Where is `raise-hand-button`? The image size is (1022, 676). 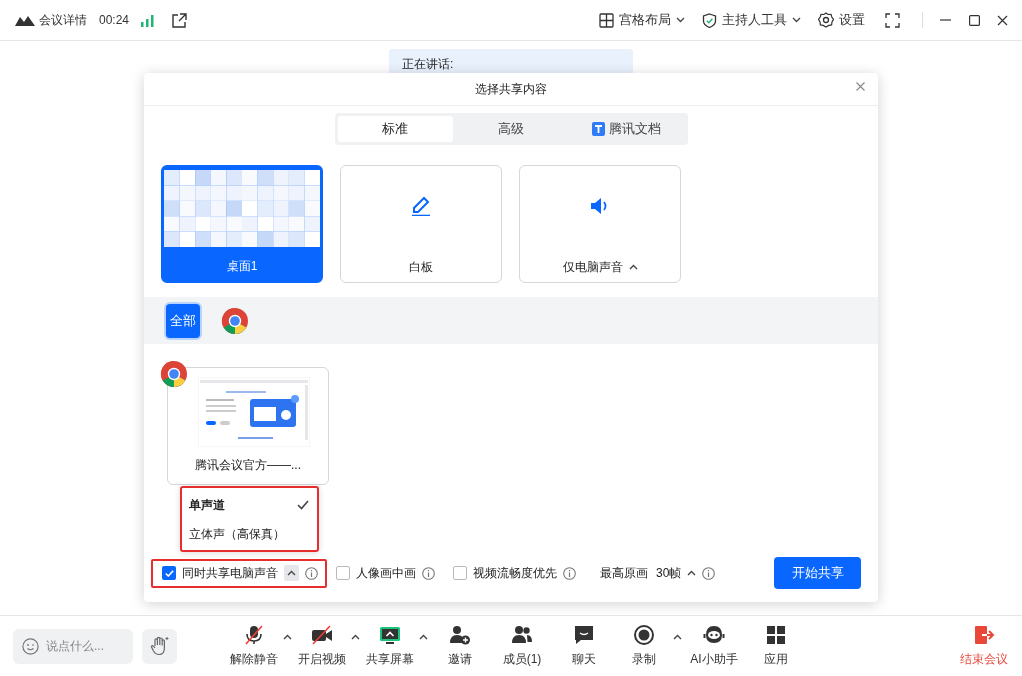 raise-hand-button is located at coordinates (159, 646).